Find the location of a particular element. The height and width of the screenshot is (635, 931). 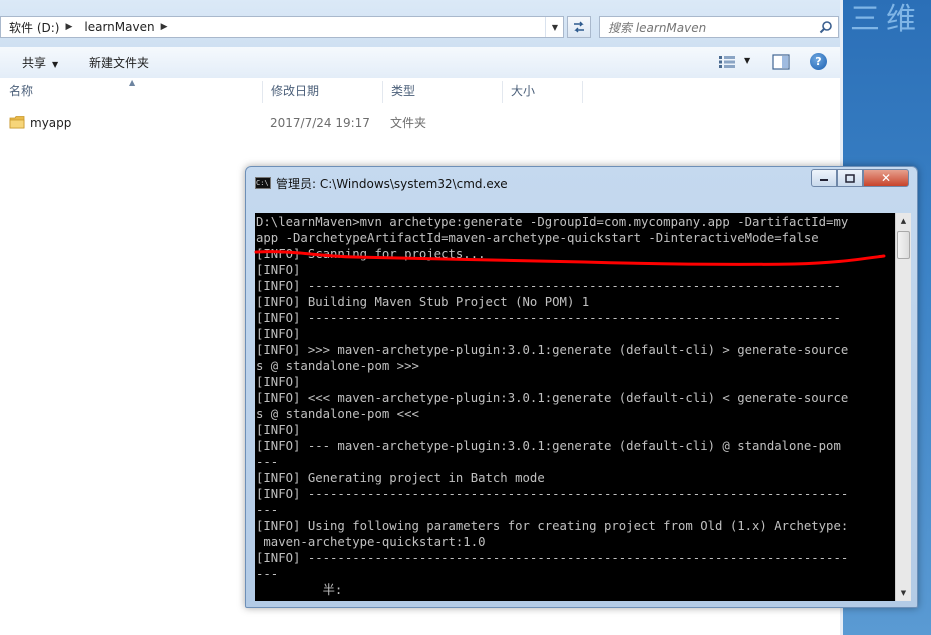

close-button: ✕ is located at coordinates (886, 178).